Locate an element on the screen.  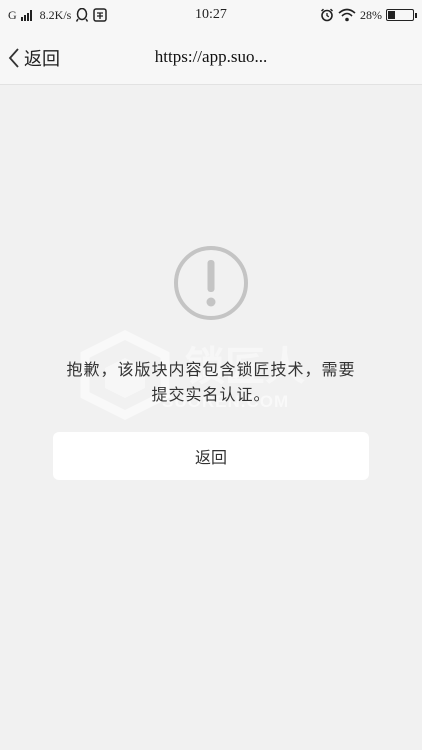
return-button: 返回 is located at coordinates (211, 456).